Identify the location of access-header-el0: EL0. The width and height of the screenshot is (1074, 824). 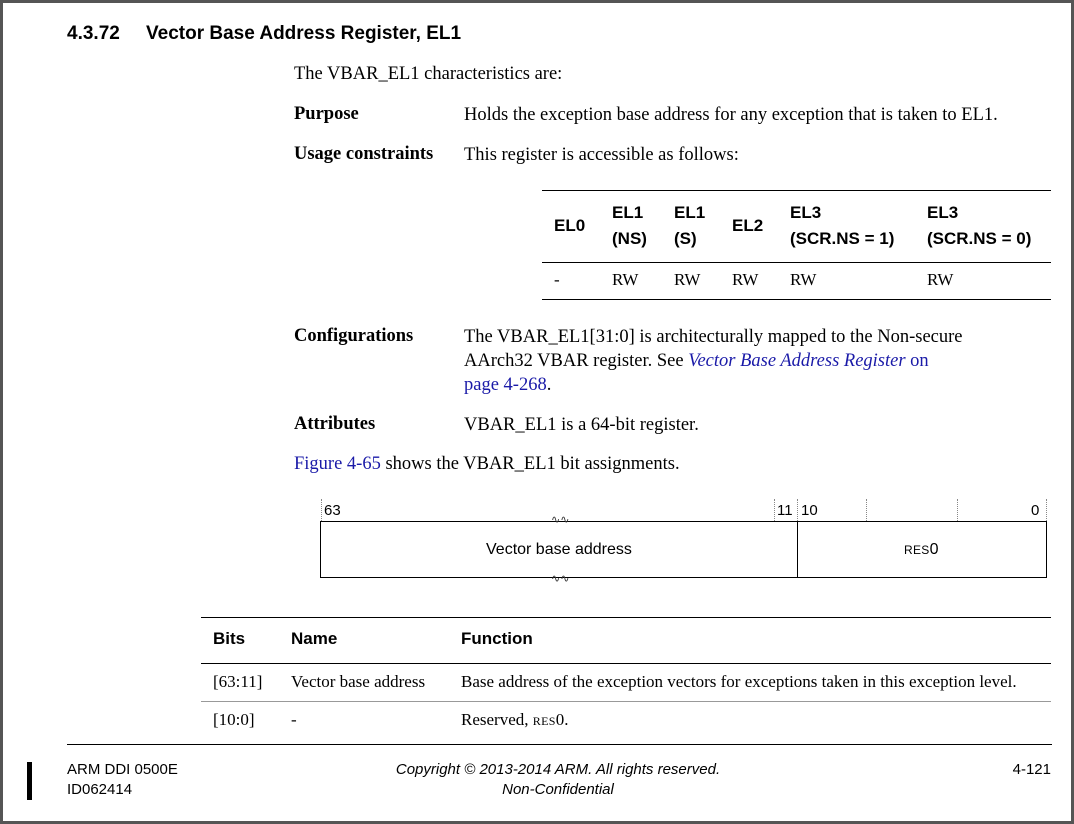
(570, 225).